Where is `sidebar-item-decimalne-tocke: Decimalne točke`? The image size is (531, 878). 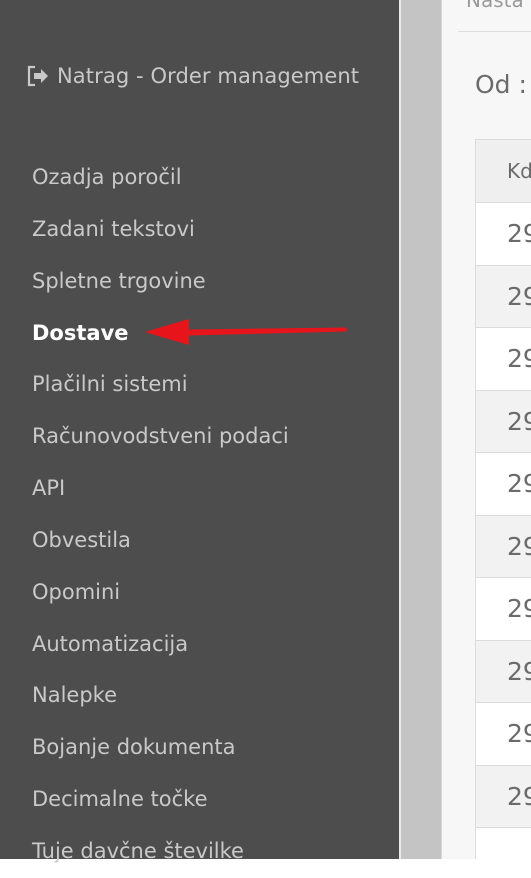
sidebar-item-decimalne-tocke: Decimalne točke is located at coordinates (160, 800).